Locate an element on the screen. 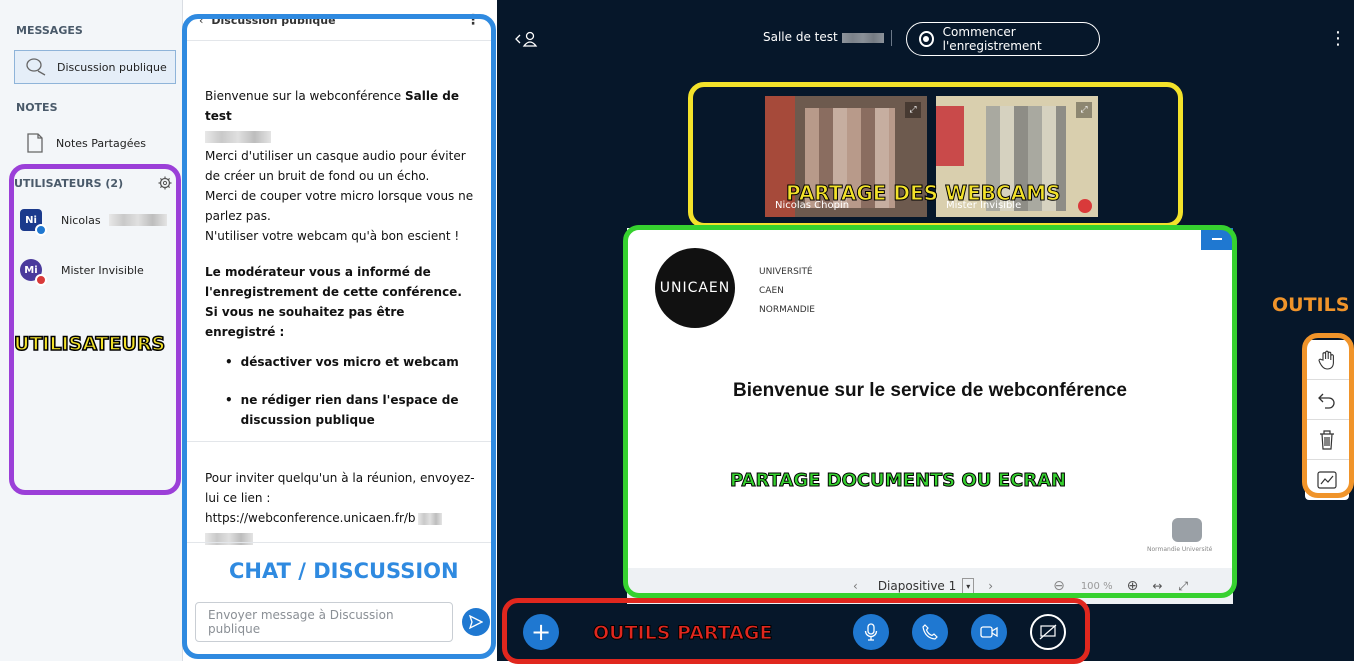 This screenshot has width=1354, height=664. toggle-users-icon is located at coordinates (527, 41).